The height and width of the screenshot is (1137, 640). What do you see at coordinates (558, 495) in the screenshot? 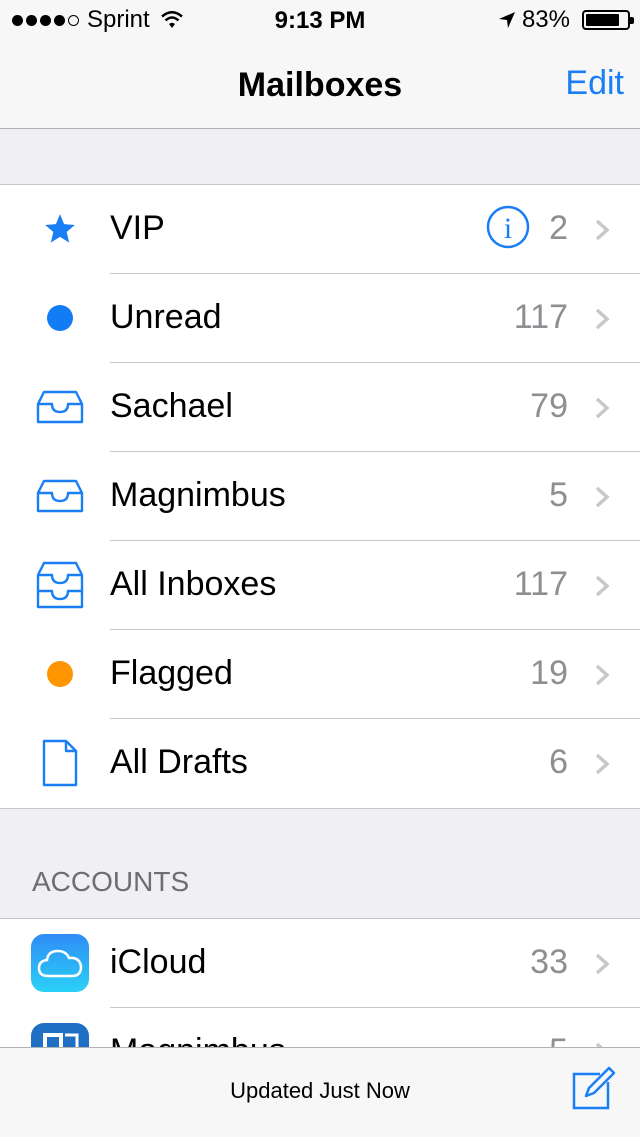
I see `mailbox-count: 5` at bounding box center [558, 495].